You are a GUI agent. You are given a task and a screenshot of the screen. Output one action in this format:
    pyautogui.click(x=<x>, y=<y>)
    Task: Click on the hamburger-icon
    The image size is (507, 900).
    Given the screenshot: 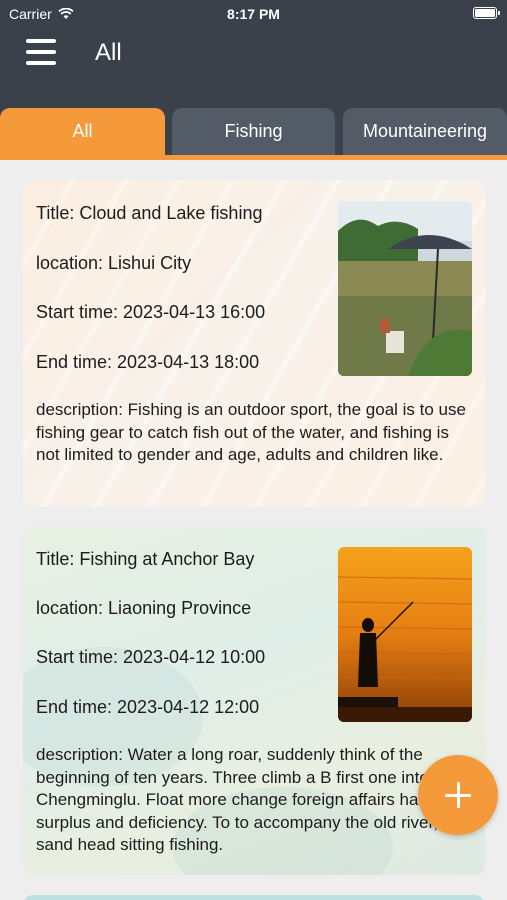 What is the action you would take?
    pyautogui.click(x=41, y=41)
    